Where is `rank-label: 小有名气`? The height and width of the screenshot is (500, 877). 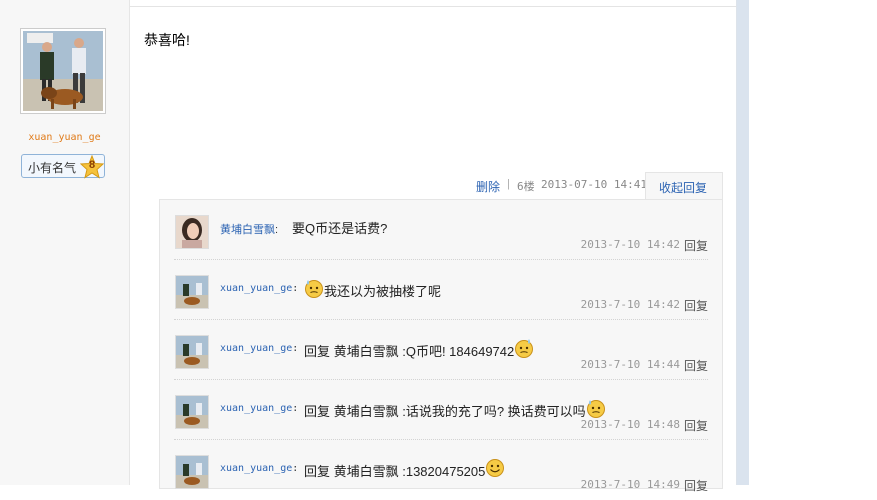 rank-label: 小有名气 is located at coordinates (52, 168).